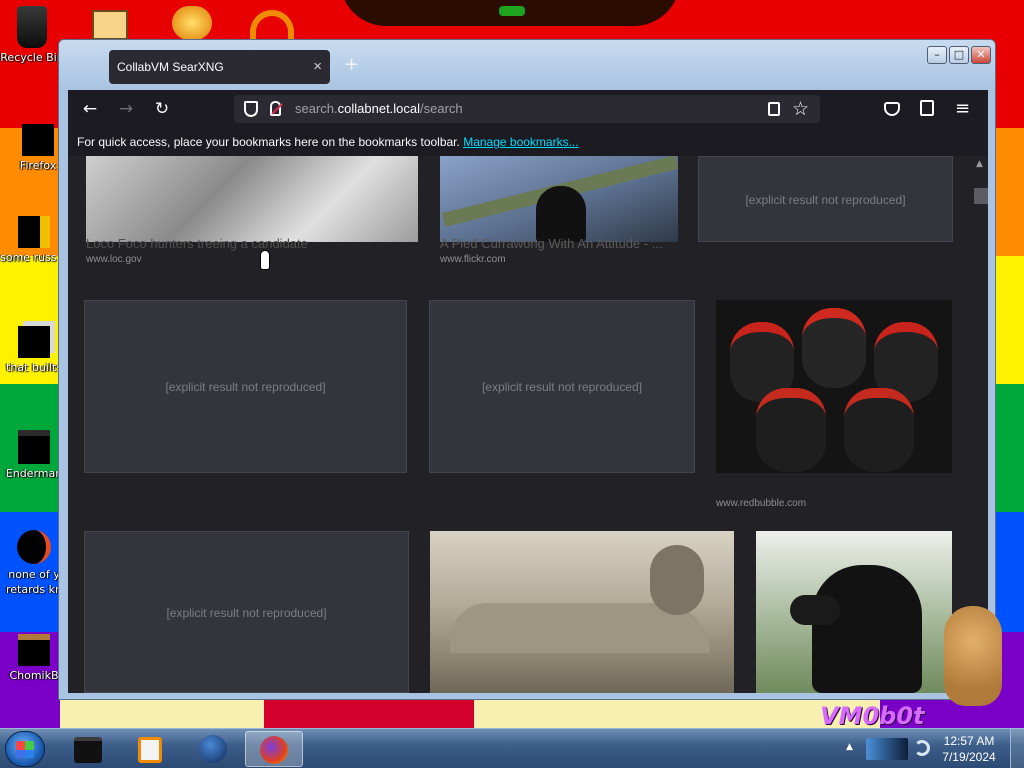  I want to click on reload-button: ↻, so click(162, 109).